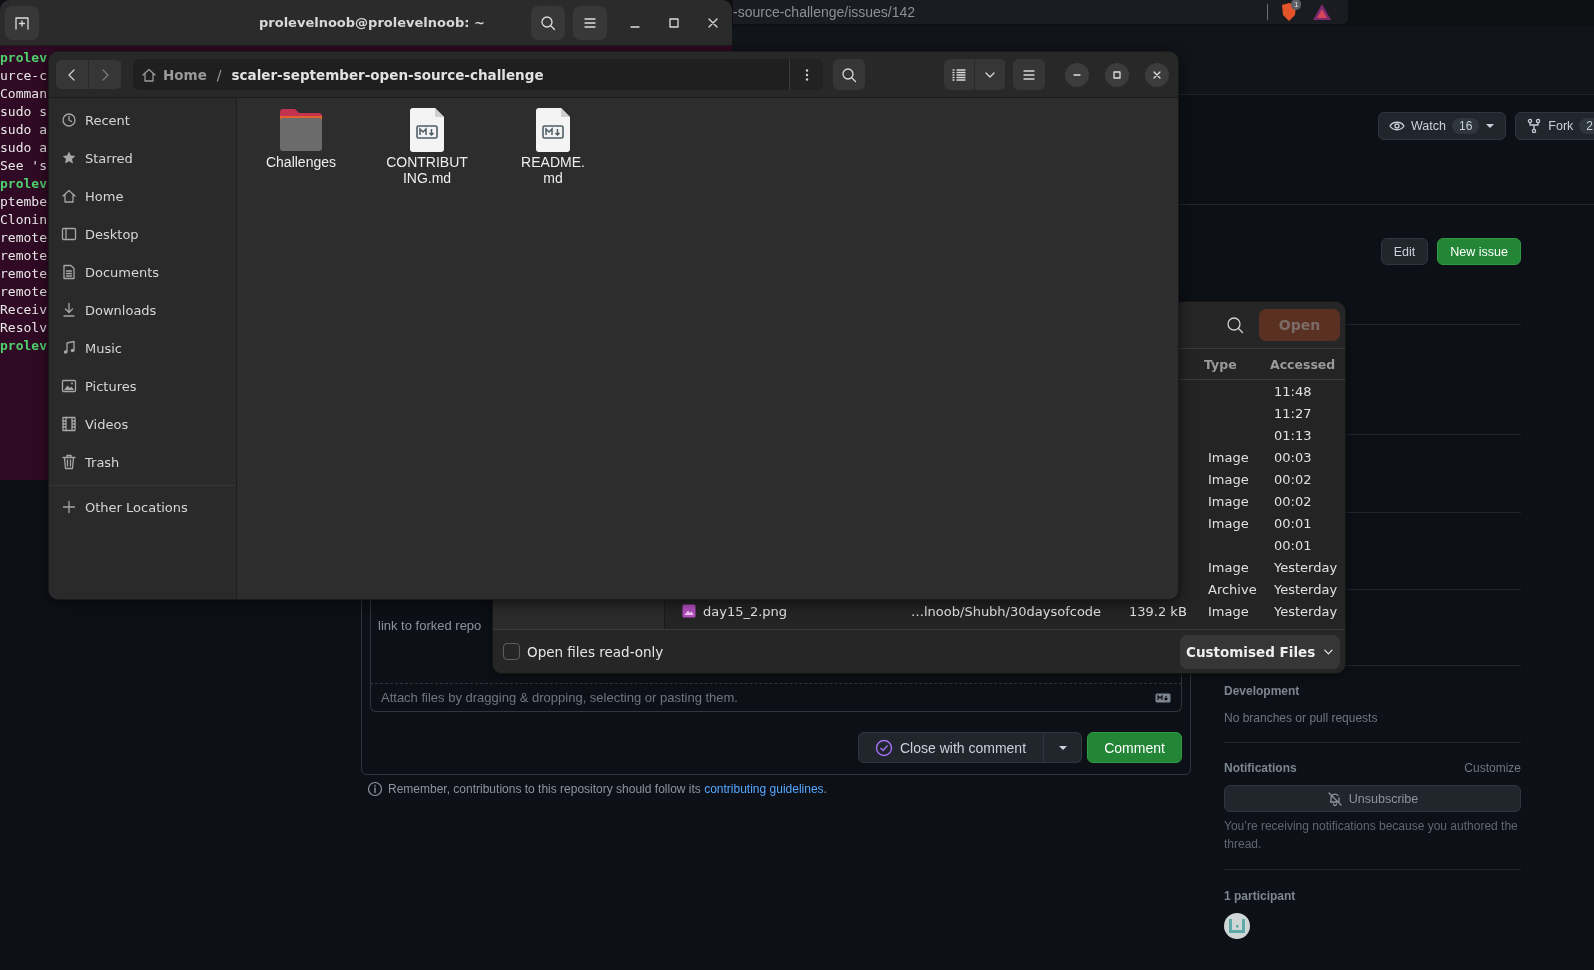 The image size is (1594, 970). I want to click on minimize-button, so click(1077, 74).